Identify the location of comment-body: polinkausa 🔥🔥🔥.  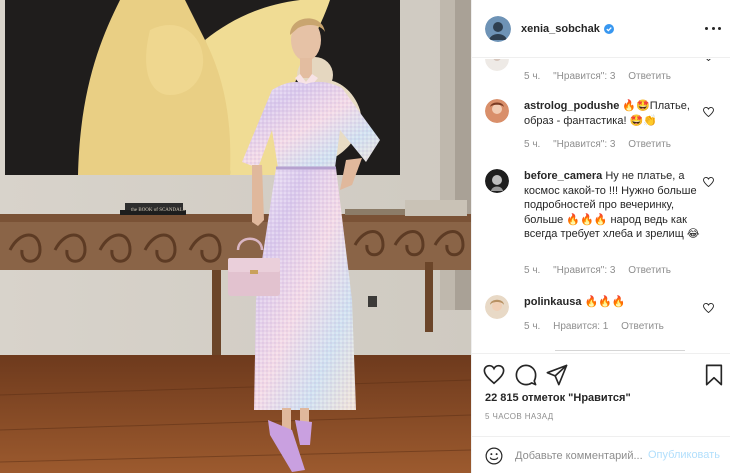
(614, 302).